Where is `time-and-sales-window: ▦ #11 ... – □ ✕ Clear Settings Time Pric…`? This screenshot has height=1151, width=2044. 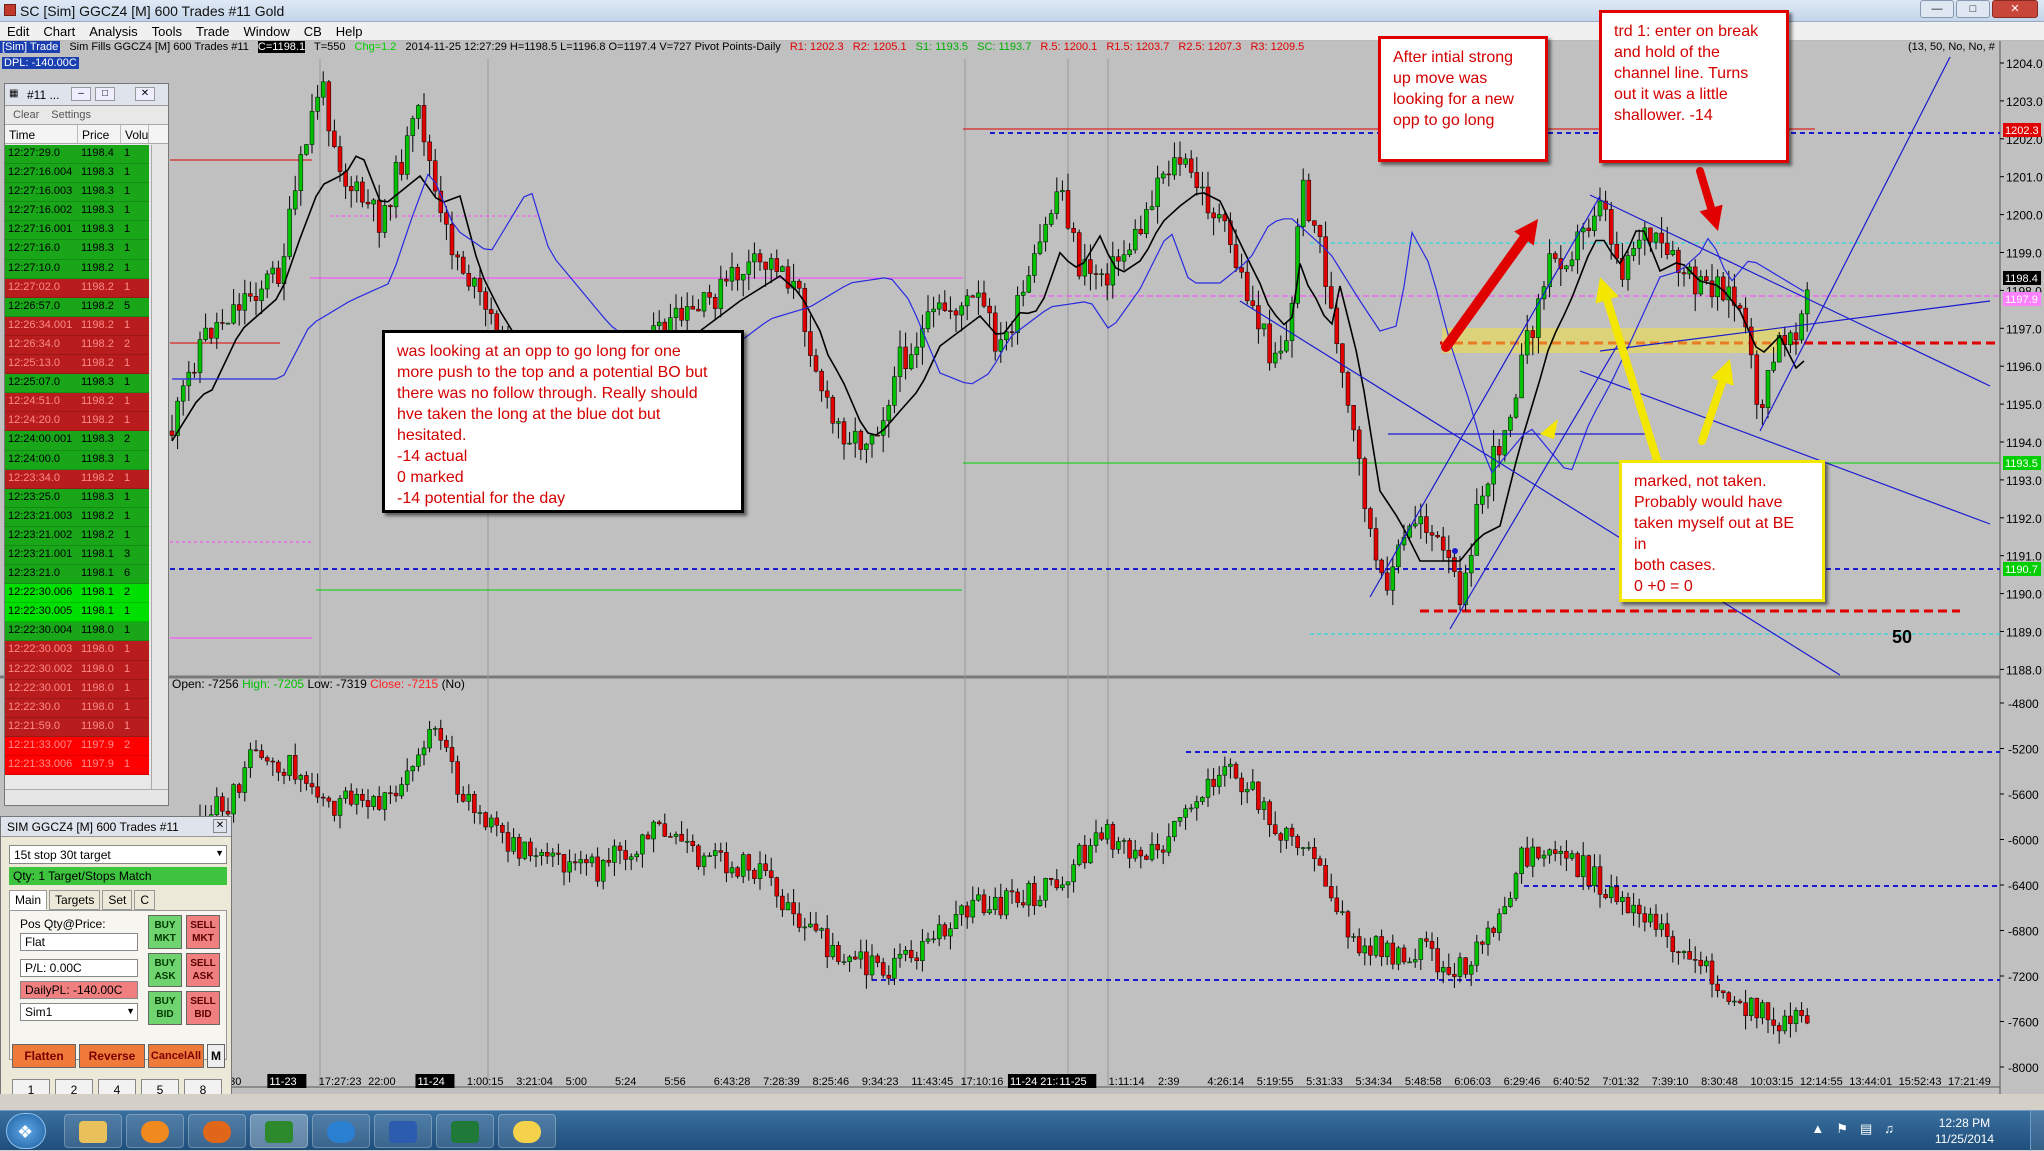
time-and-sales-window: ▦ #11 ... – □ ✕ Clear Settings Time Pric… is located at coordinates (86, 444).